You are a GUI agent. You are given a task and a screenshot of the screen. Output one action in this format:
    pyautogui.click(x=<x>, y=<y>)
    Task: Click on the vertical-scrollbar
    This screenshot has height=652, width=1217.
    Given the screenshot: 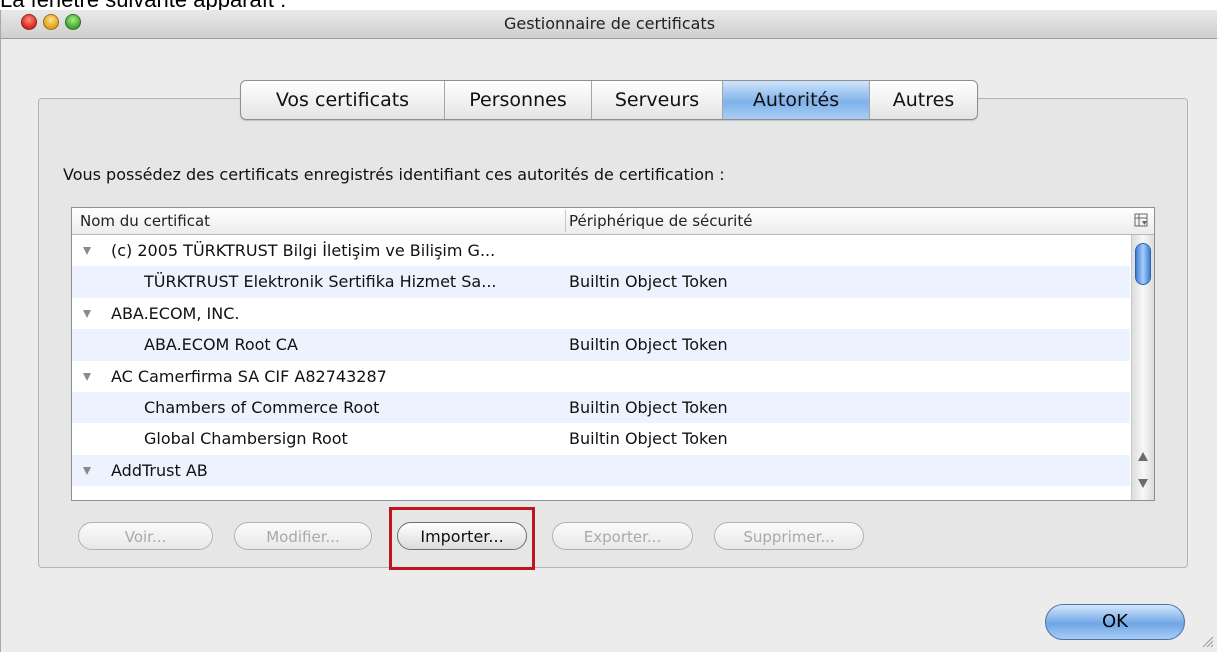 What is the action you would take?
    pyautogui.click(x=1142, y=367)
    